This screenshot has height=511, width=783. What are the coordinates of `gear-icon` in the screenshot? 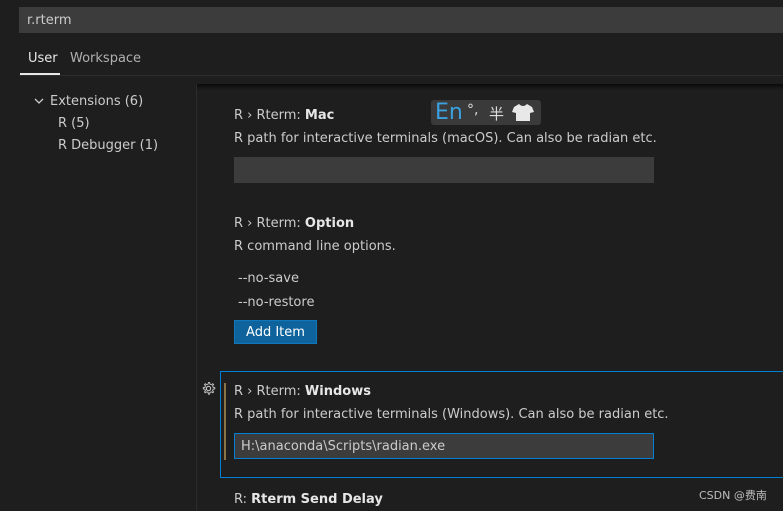 It's located at (208, 388).